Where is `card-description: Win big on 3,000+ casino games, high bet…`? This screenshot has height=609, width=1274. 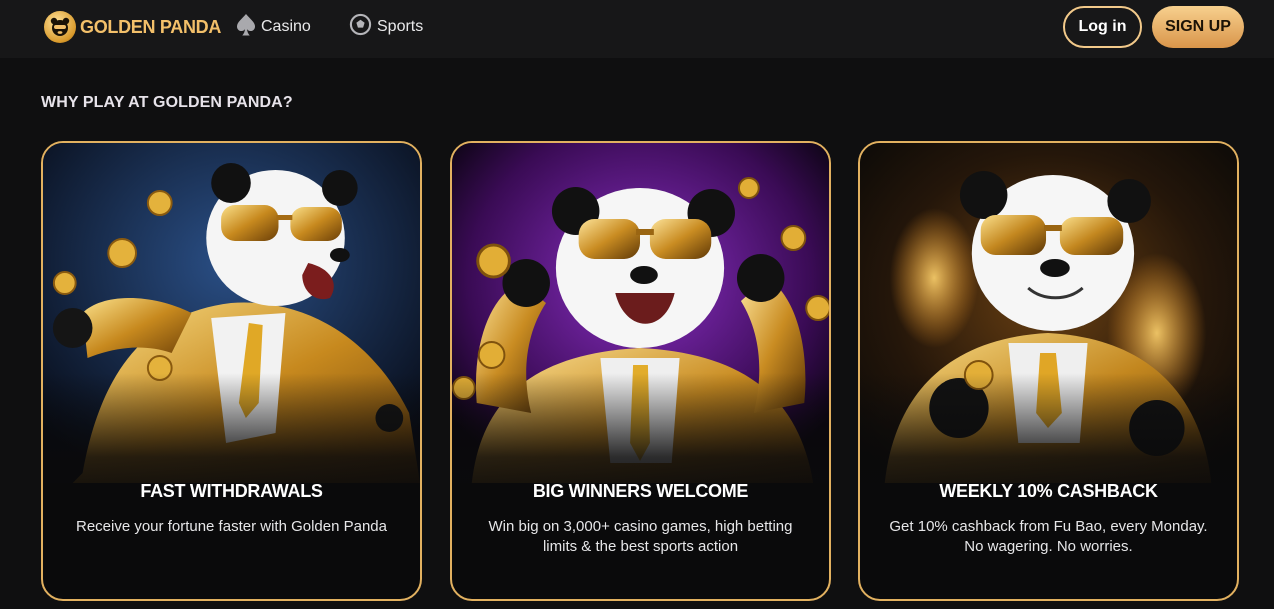
card-description: Win big on 3,000+ casino games, high bet… is located at coordinates (640, 536).